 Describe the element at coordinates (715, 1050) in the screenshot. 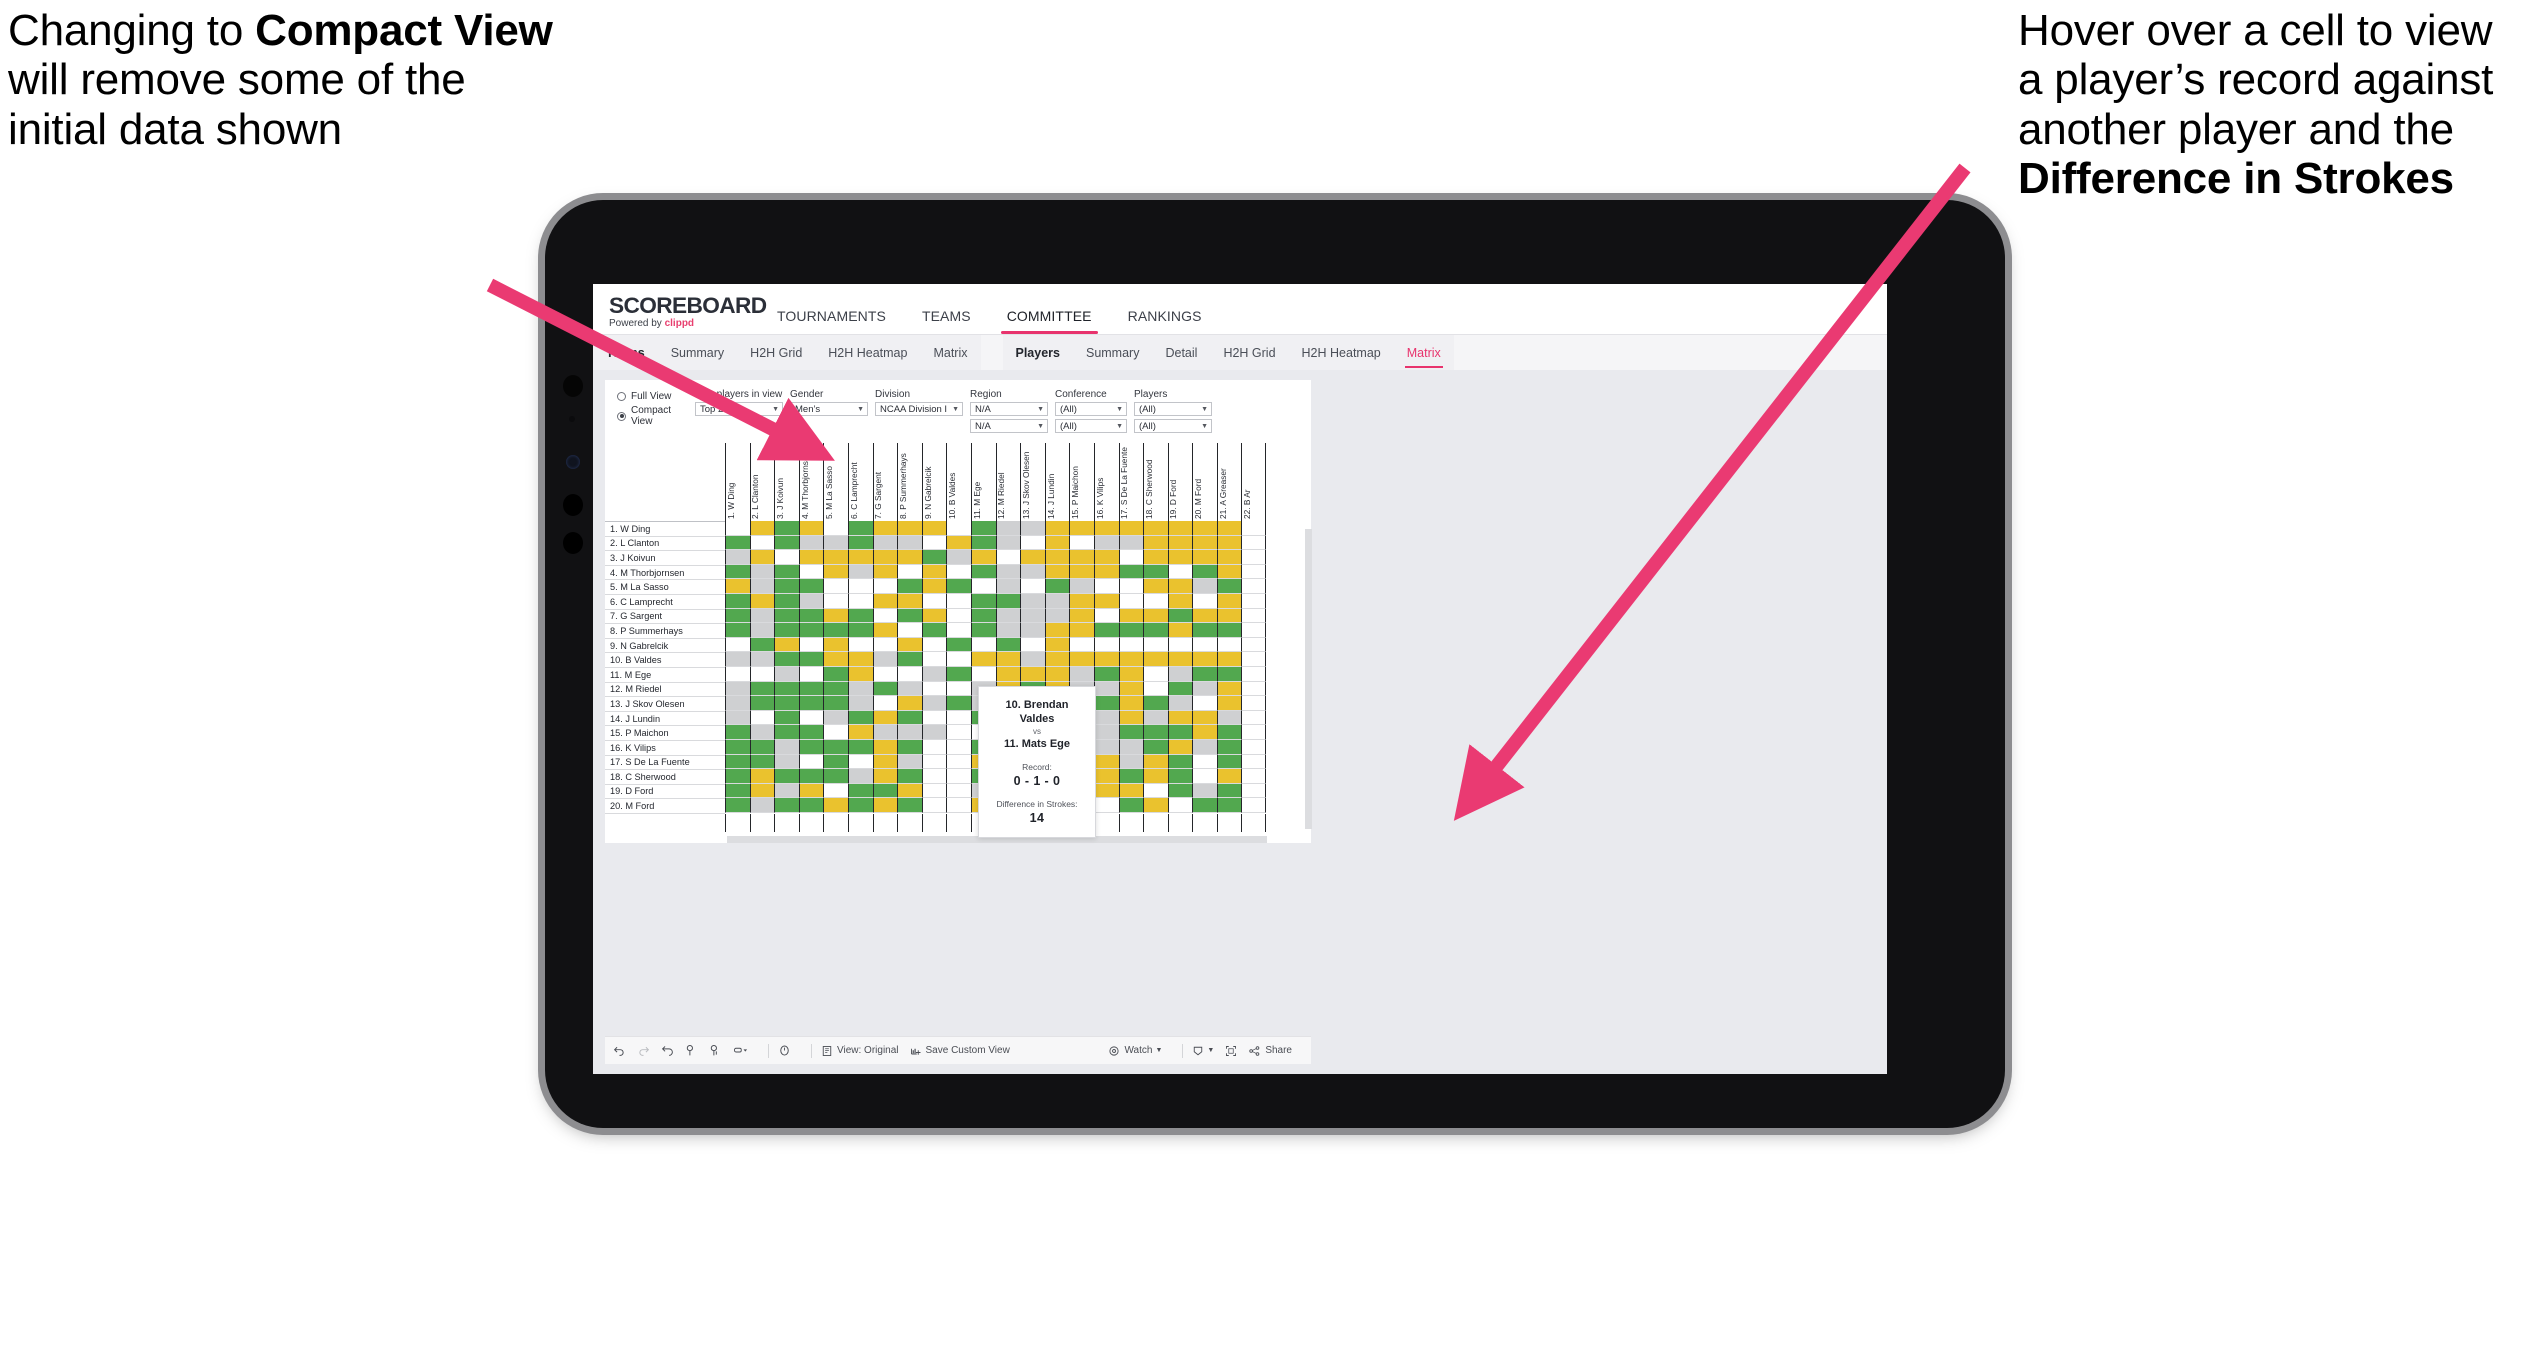

I see `pause-icon` at that location.